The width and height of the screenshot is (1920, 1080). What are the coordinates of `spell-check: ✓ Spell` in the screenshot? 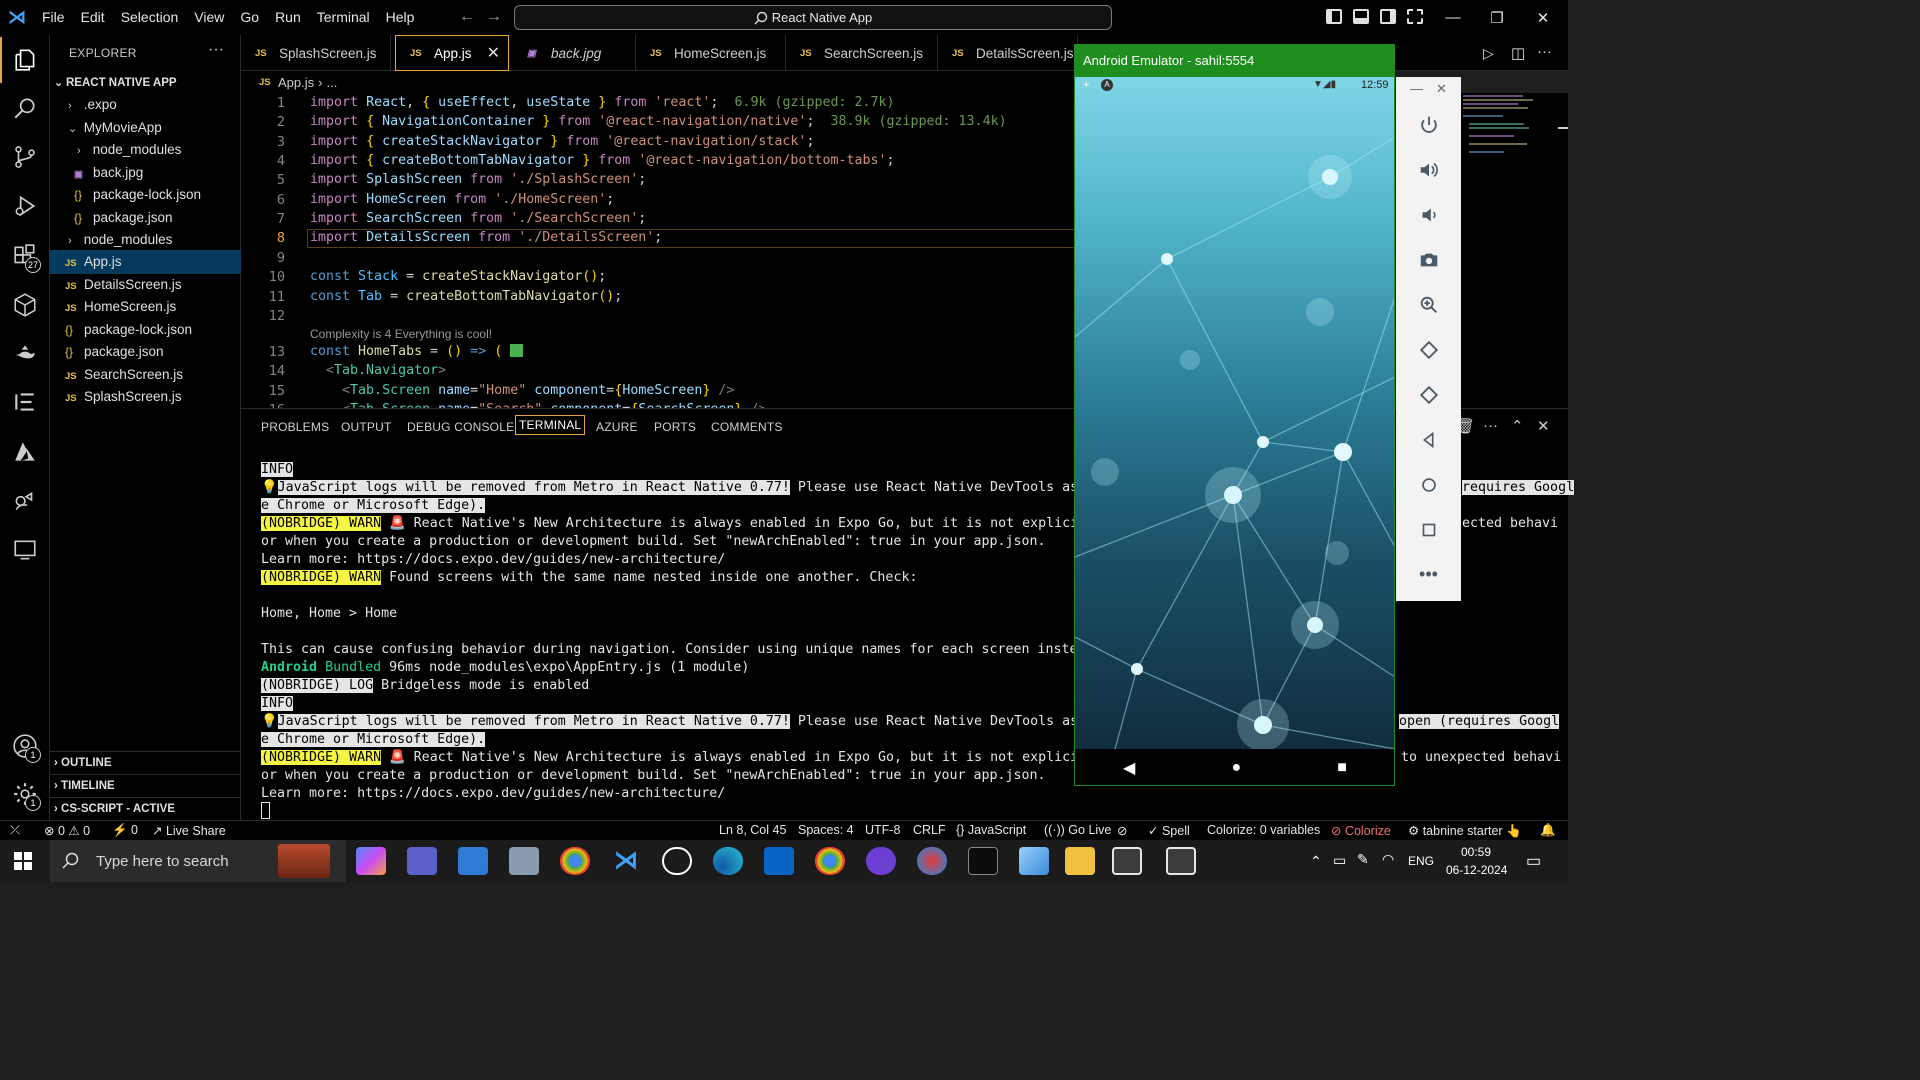 It's located at (1169, 830).